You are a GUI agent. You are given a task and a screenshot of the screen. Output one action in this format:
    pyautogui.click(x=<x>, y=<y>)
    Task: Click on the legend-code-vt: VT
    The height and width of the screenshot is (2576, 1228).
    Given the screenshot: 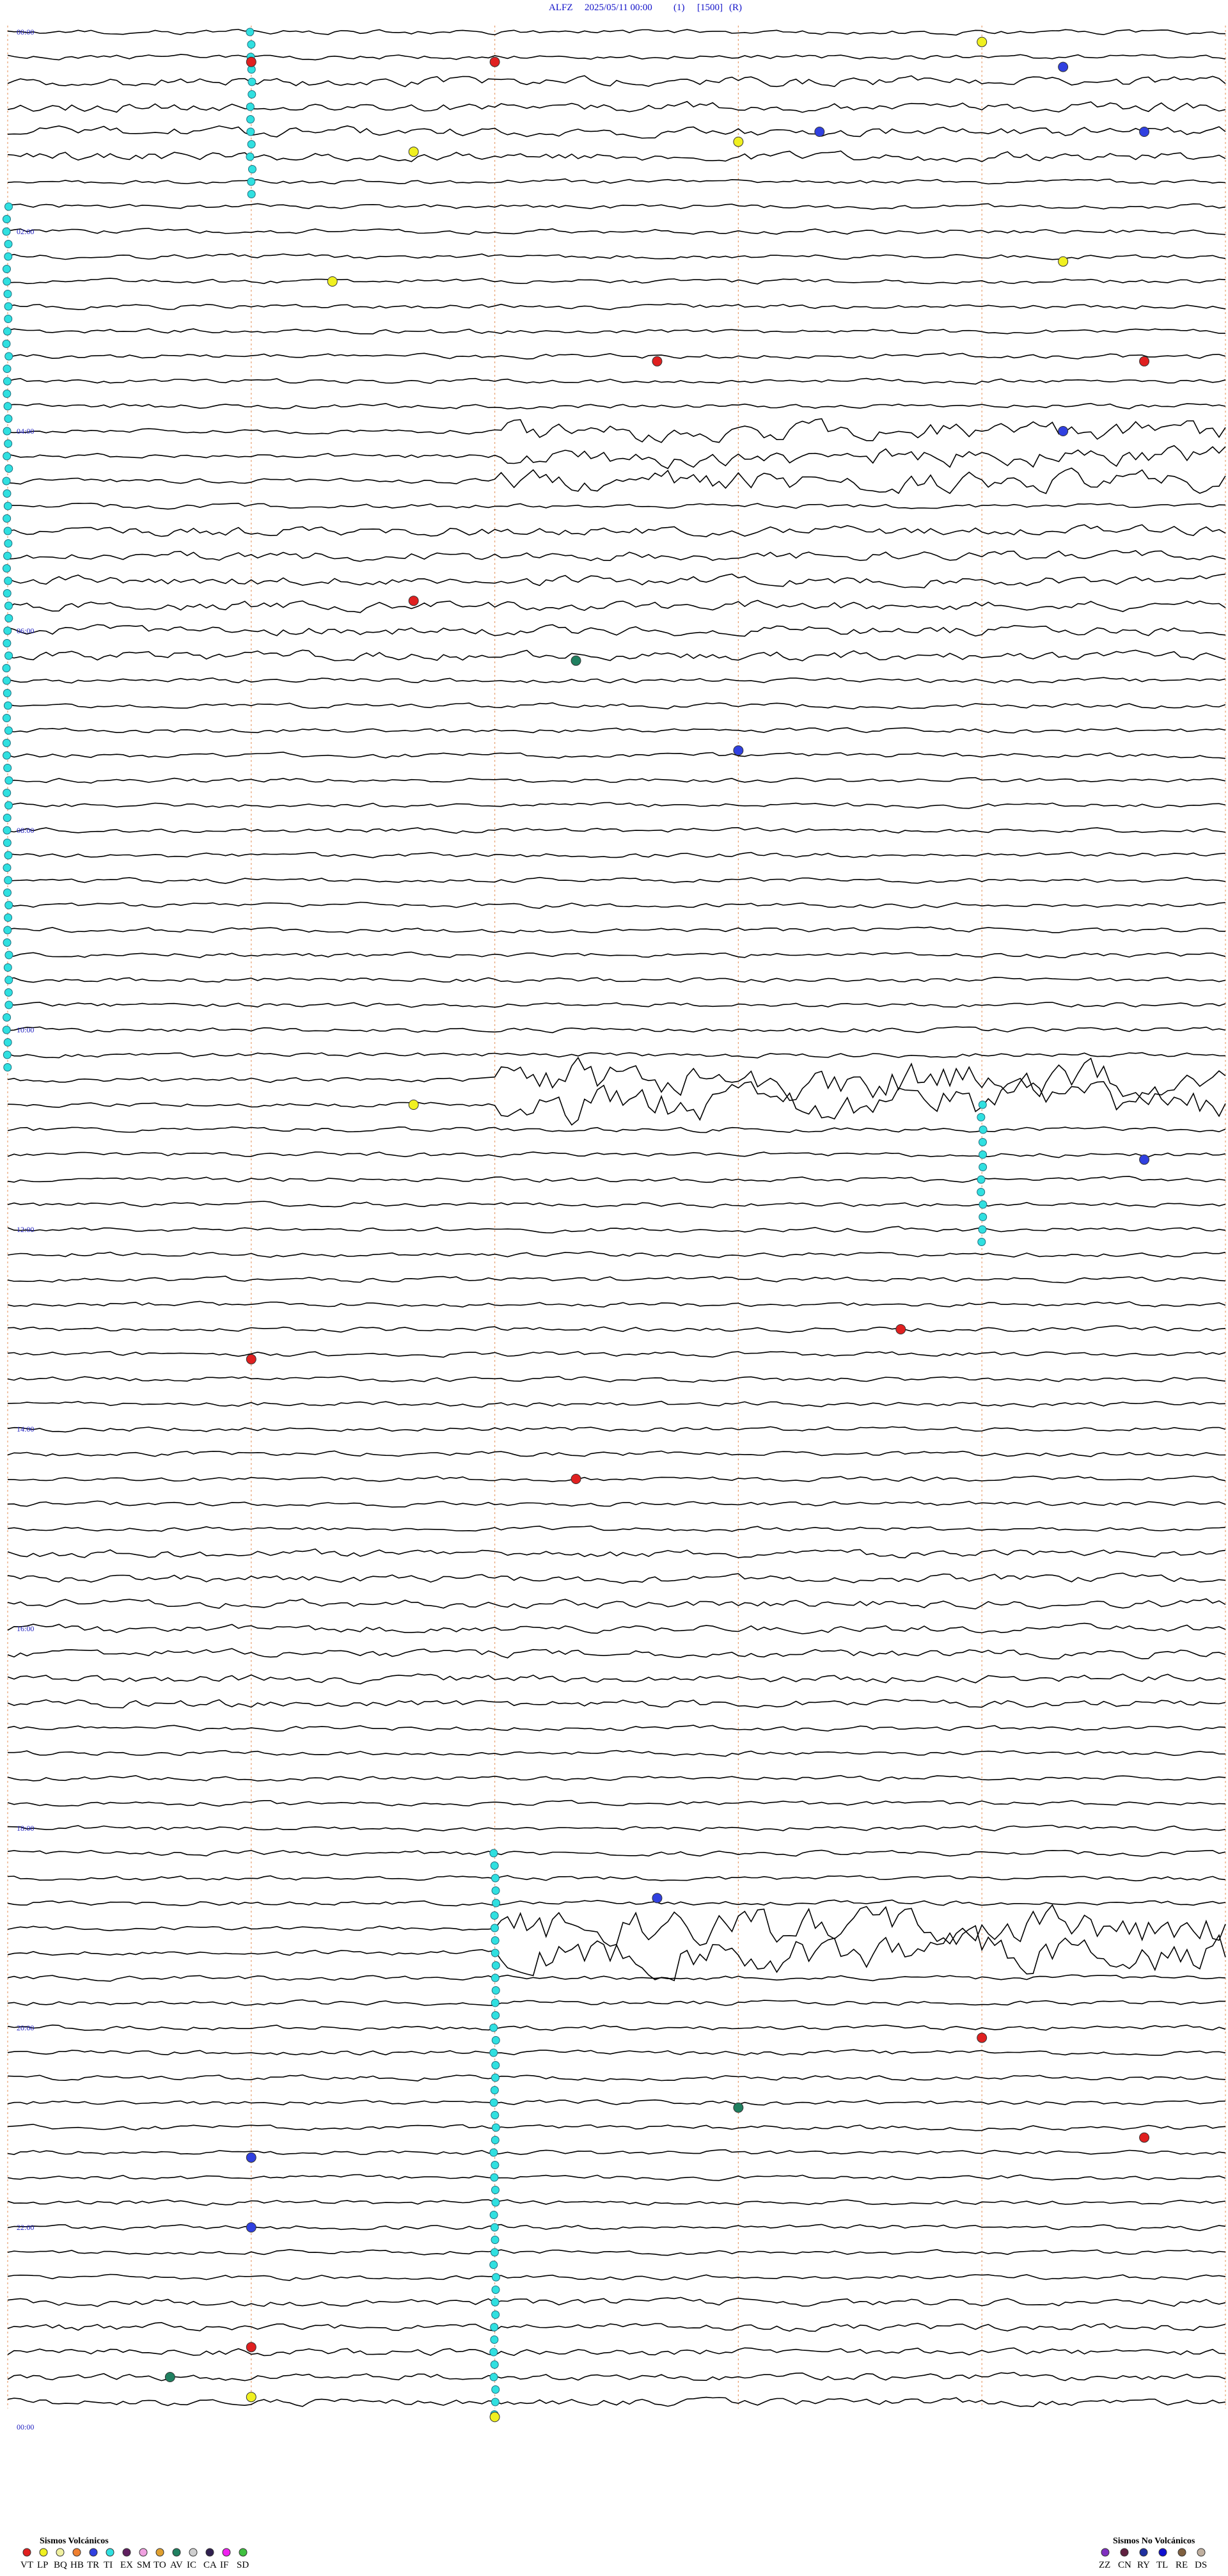 What is the action you would take?
    pyautogui.click(x=26, y=2565)
    